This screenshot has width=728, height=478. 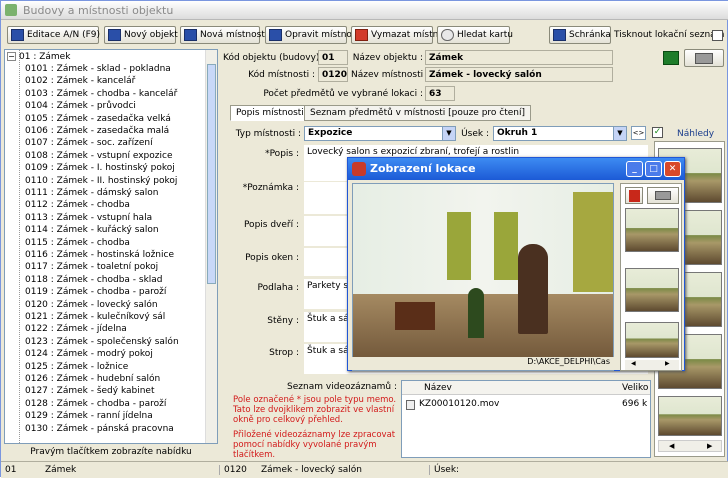 What do you see at coordinates (88, 219) in the screenshot?
I see `tree-item: 0113 : Zámek - vstupní hala` at bounding box center [88, 219].